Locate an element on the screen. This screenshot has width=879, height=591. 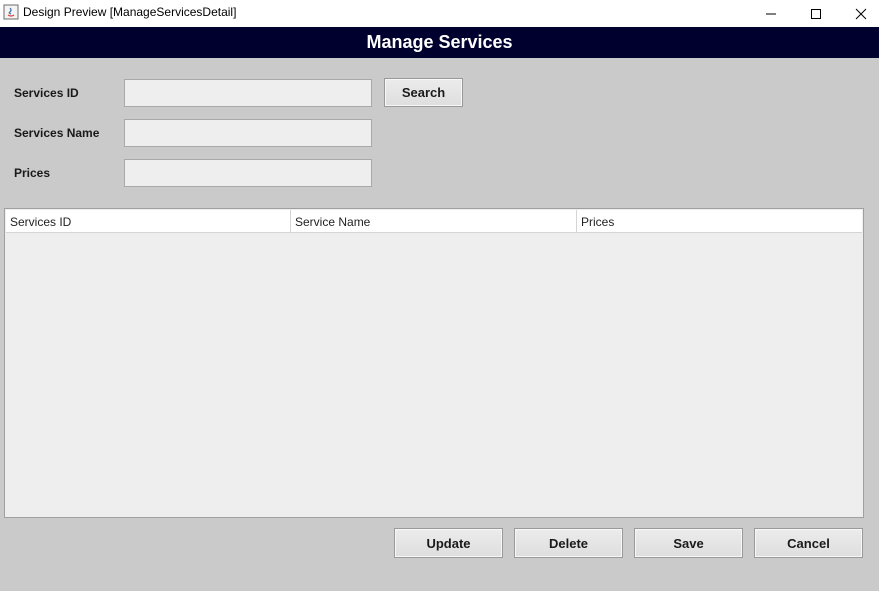
update-button: Update is located at coordinates (448, 543).